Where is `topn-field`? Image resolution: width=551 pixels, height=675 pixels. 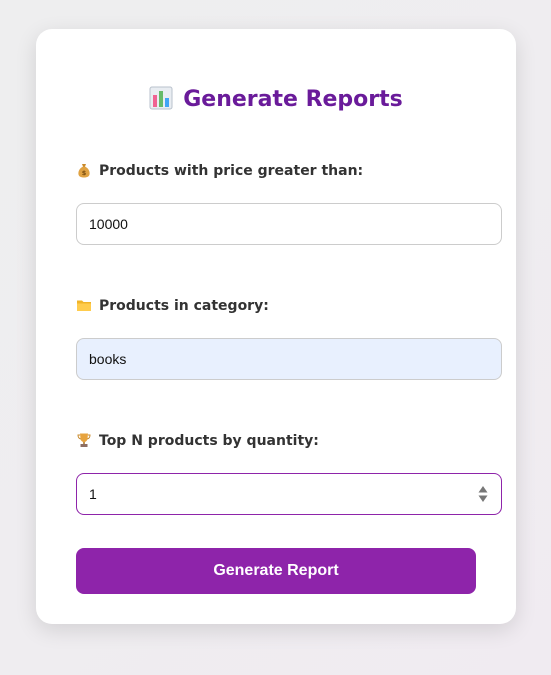 topn-field is located at coordinates (289, 494).